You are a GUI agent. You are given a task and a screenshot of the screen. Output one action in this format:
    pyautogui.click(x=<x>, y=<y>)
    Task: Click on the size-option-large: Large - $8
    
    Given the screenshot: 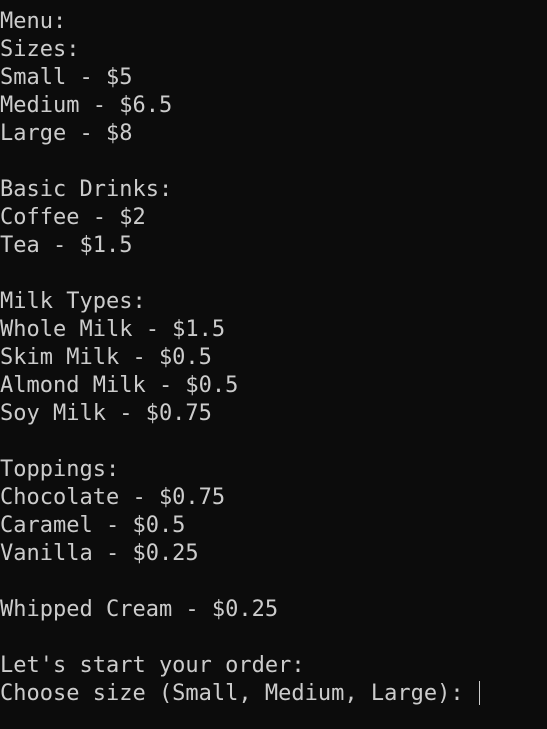 What is the action you would take?
    pyautogui.click(x=66, y=133)
    